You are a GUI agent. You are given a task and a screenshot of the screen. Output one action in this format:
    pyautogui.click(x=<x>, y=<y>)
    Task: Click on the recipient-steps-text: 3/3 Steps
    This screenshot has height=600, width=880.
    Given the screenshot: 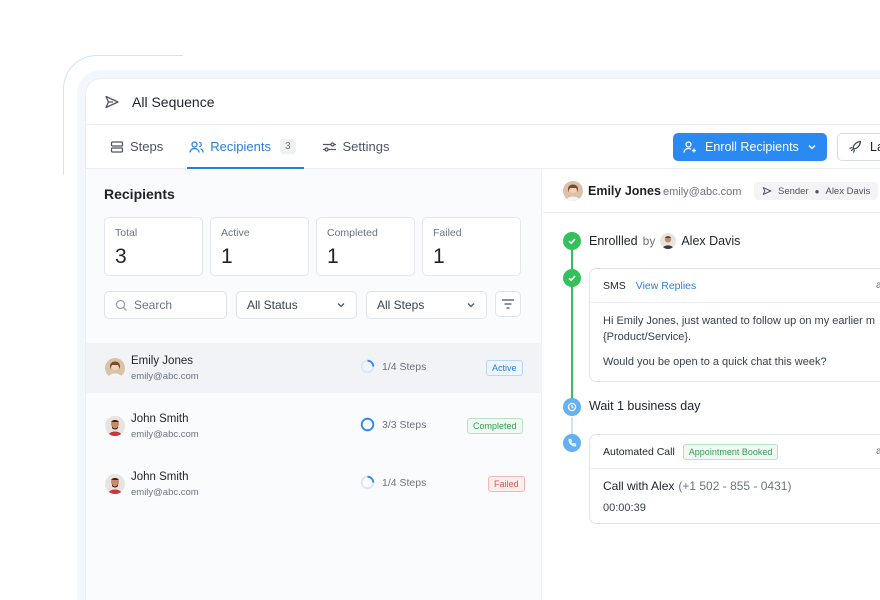 What is the action you would take?
    pyautogui.click(x=404, y=424)
    